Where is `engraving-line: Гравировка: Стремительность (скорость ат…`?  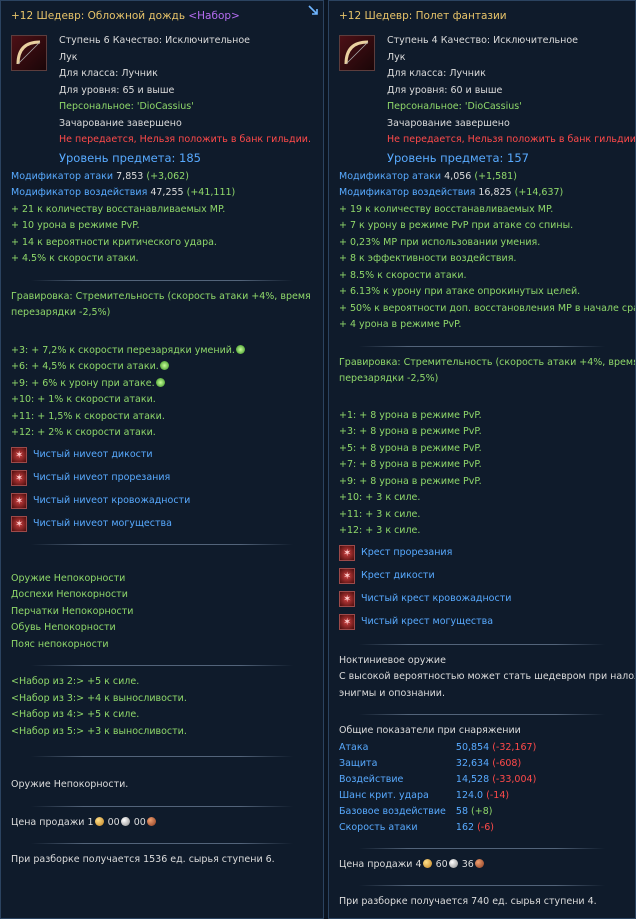 engraving-line: Гравировка: Стремительность (скорость ат… is located at coordinates (487, 362).